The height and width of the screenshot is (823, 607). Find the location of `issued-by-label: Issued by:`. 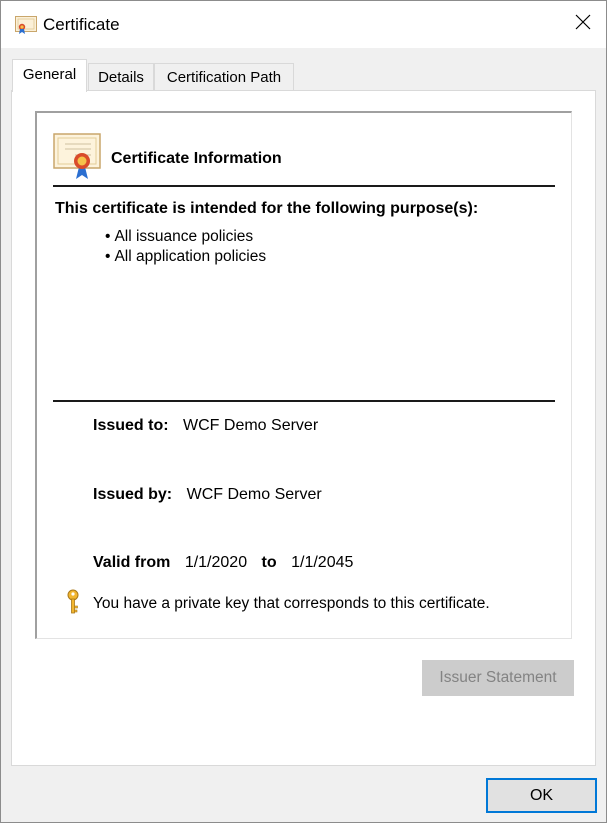

issued-by-label: Issued by: is located at coordinates (133, 494).